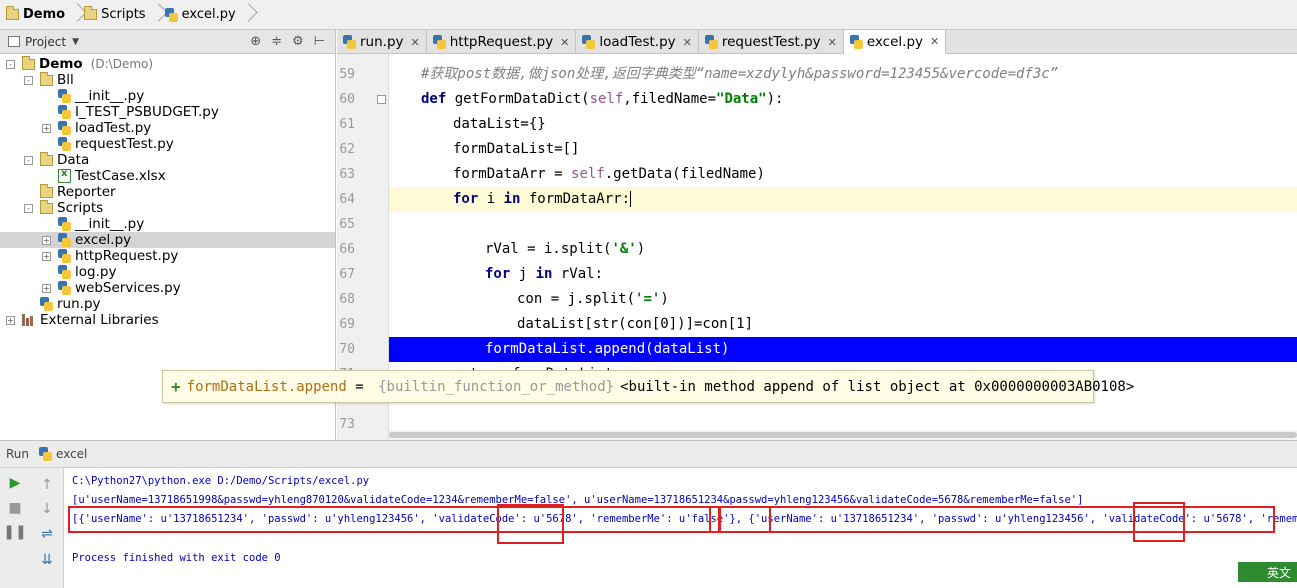 Image resolution: width=1297 pixels, height=588 pixels. Describe the element at coordinates (167, 272) in the screenshot. I see `tree-item: log.py` at that location.